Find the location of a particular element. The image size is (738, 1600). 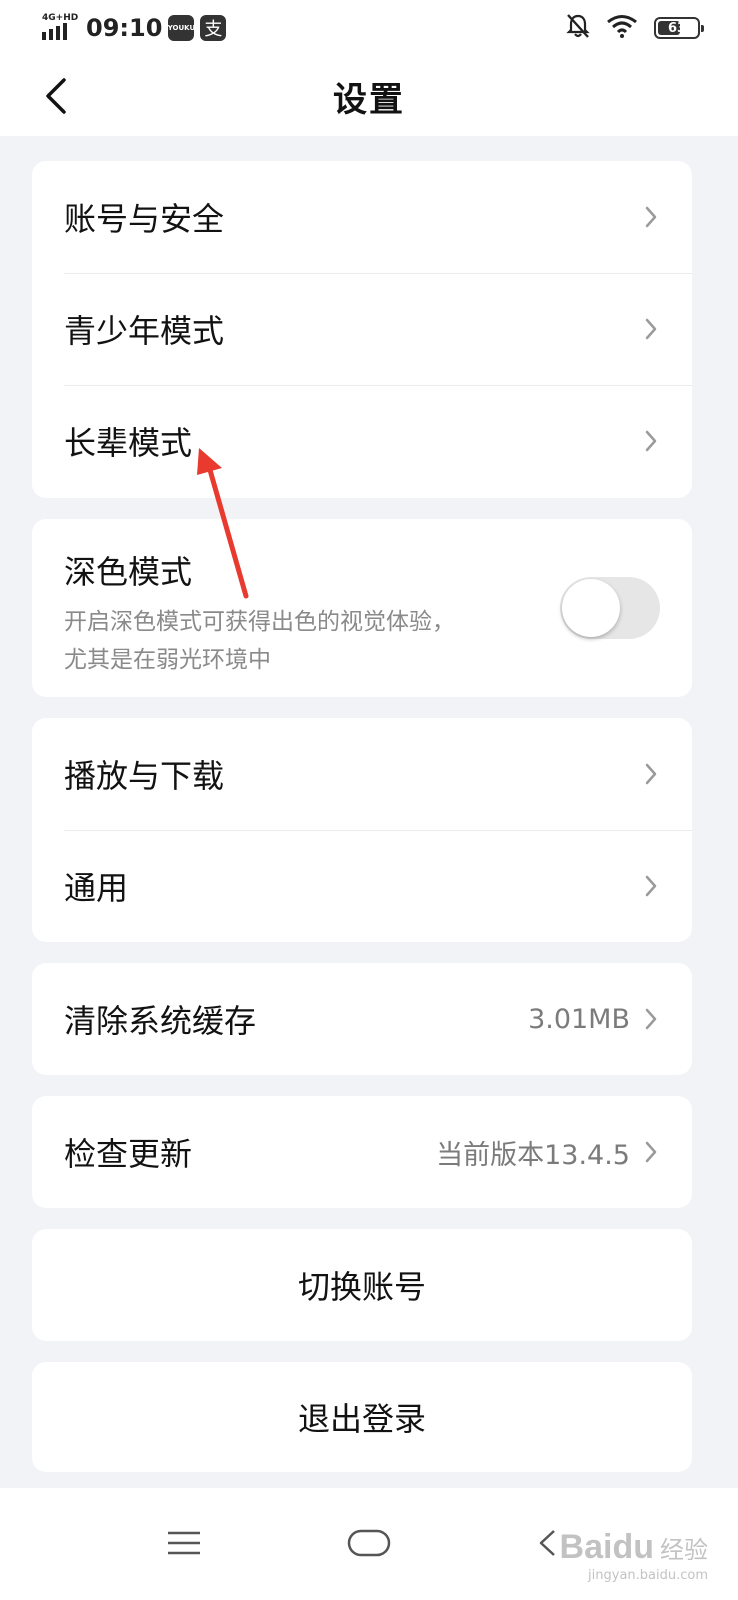

header: 设置 is located at coordinates (369, 96).